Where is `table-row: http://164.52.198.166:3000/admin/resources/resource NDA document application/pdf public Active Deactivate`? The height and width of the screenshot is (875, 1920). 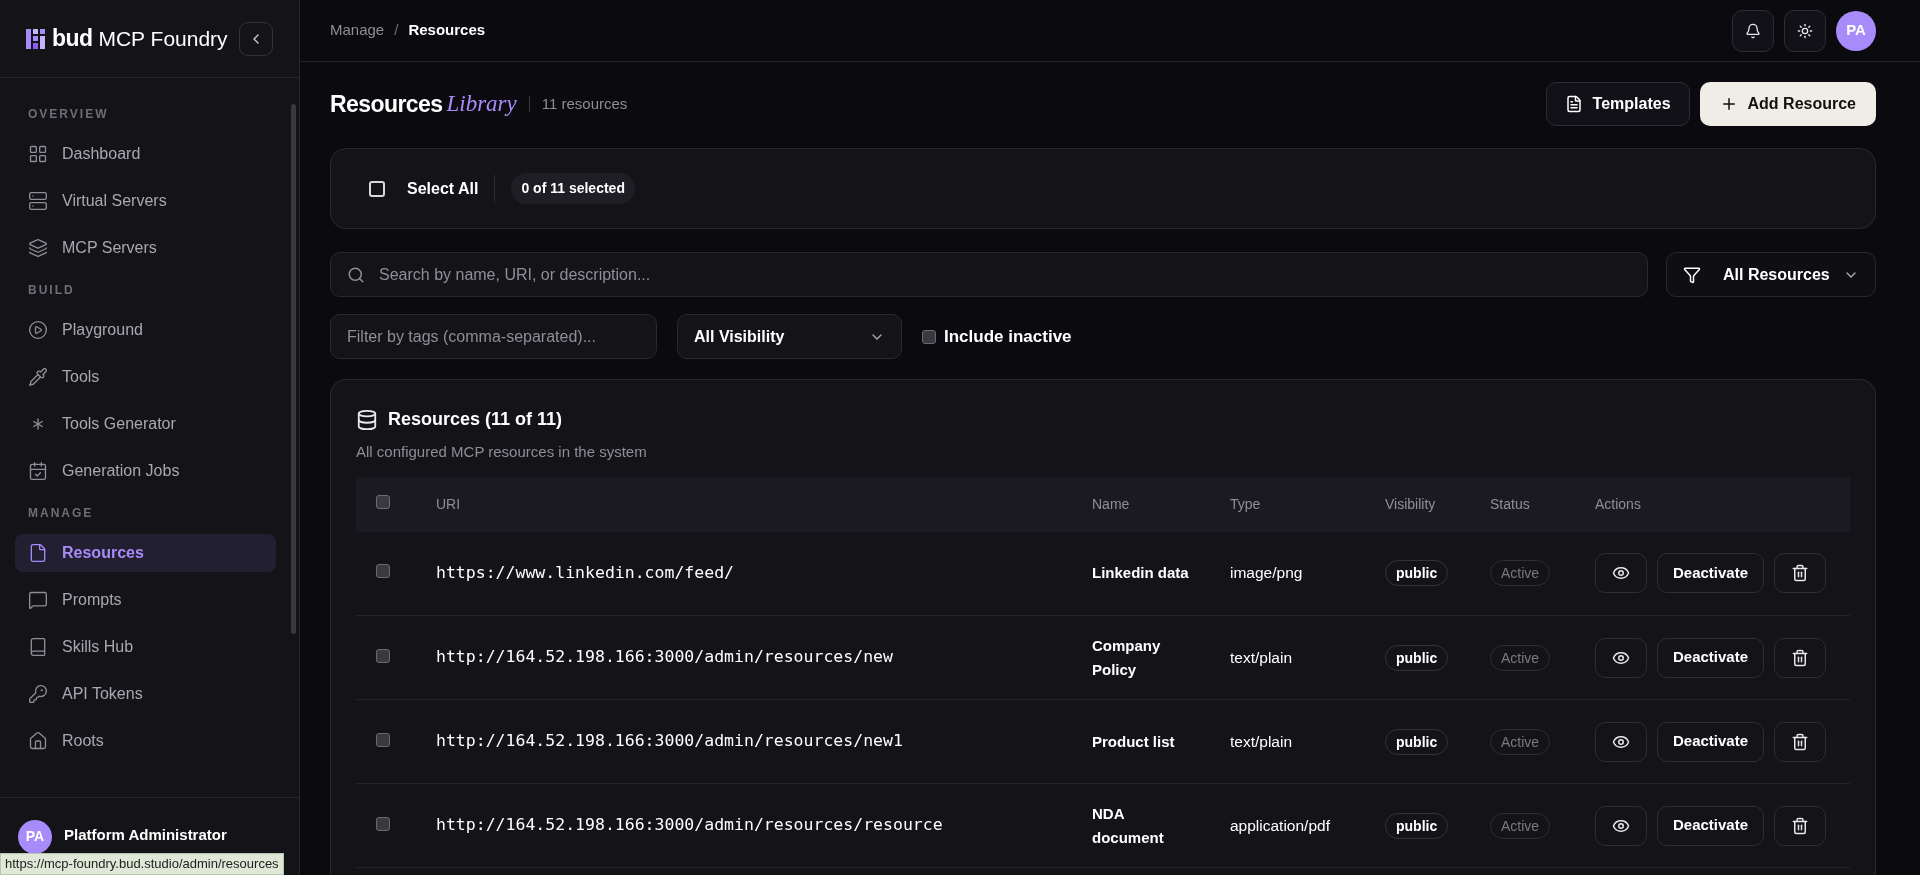
table-row: http://164.52.198.166:3000/admin/resources/resource NDA document application/pdf public Active Deactivate is located at coordinates (1103, 825).